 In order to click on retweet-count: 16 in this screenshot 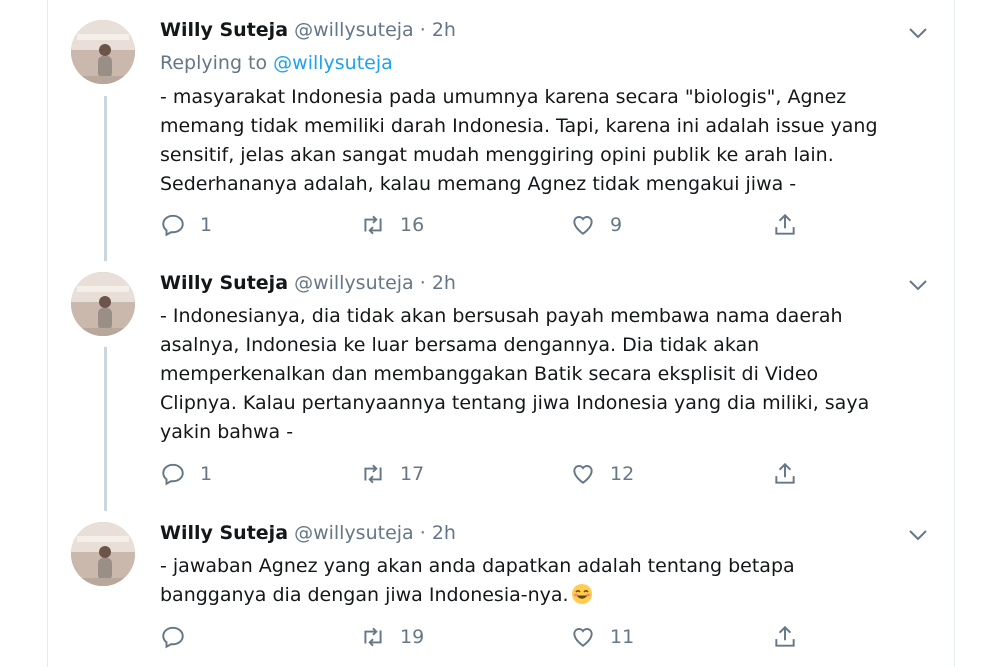, I will do `click(412, 225)`.